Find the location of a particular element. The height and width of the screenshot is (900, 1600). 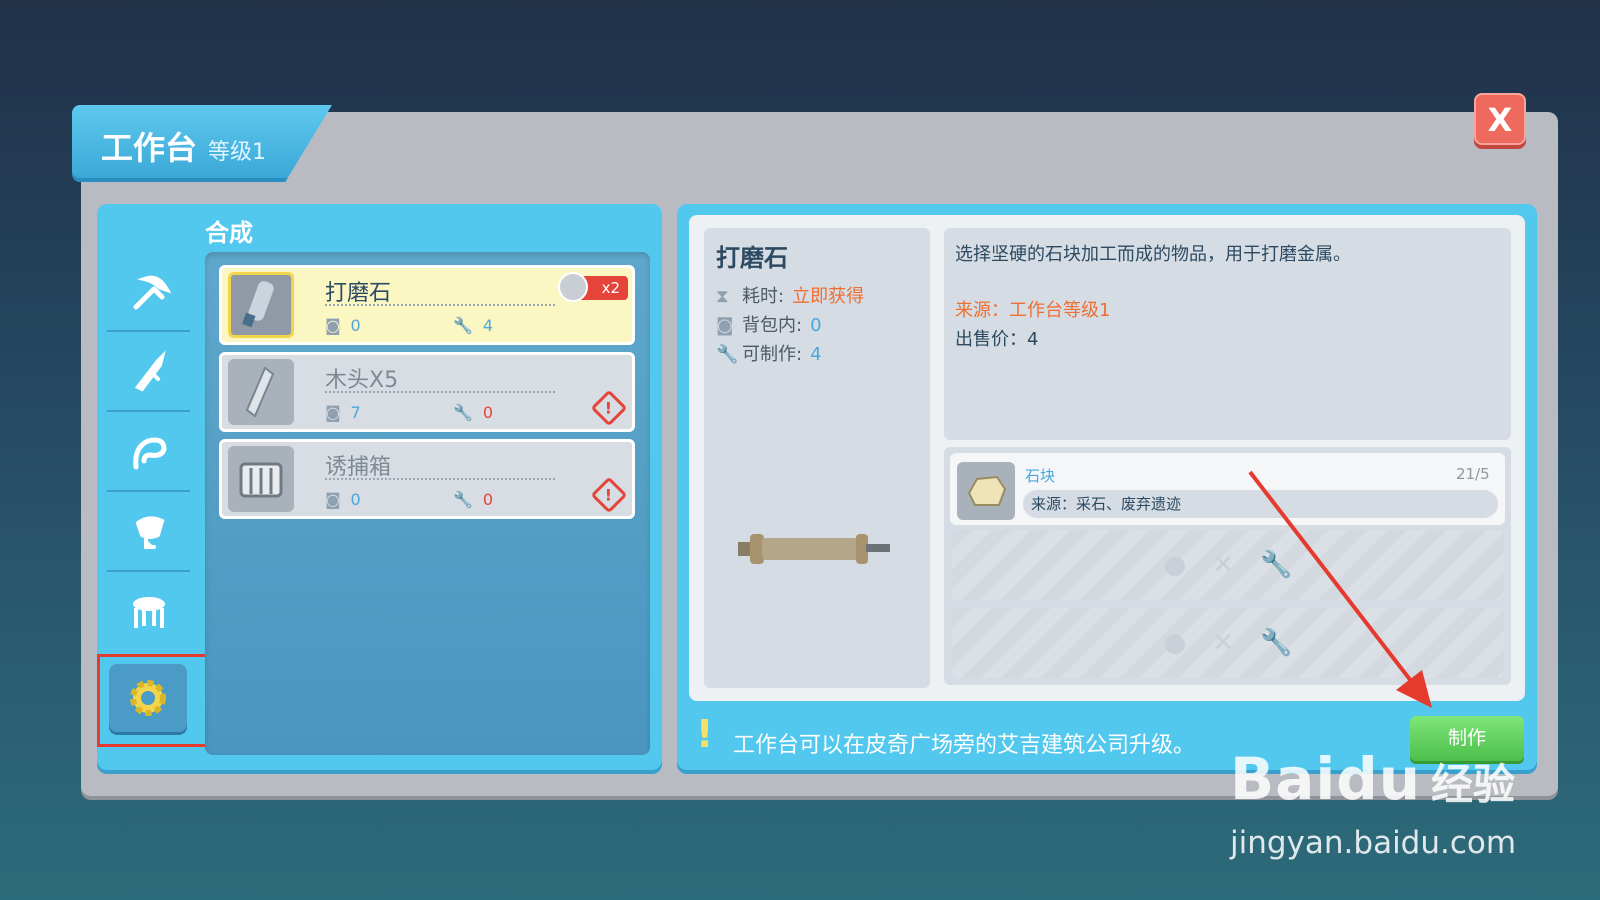

window-title: 工作台 is located at coordinates (149, 148).